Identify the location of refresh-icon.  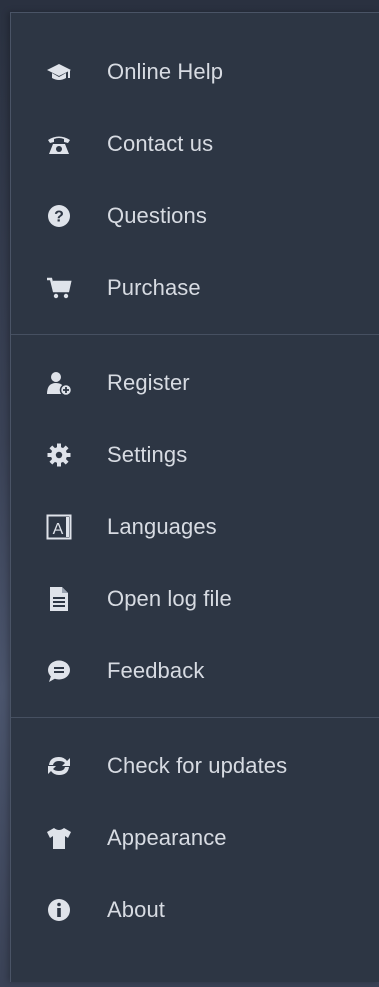
(59, 766).